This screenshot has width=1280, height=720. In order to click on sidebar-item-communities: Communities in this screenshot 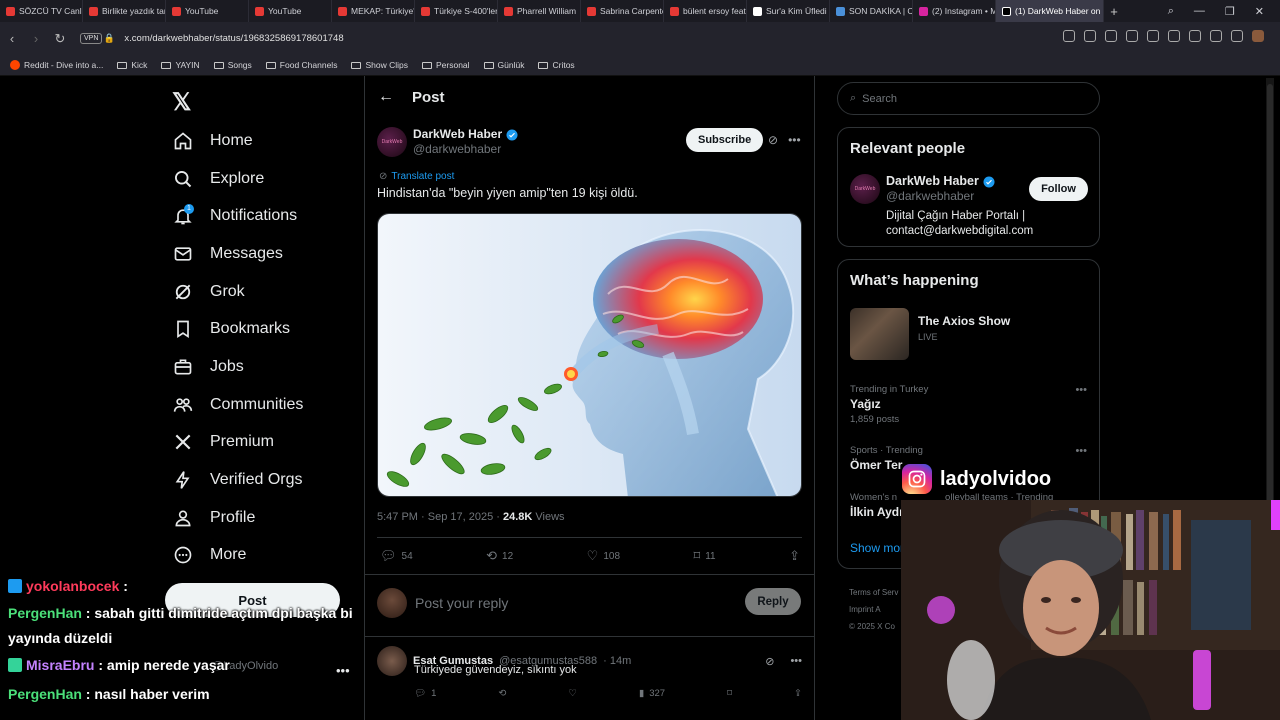, I will do `click(237, 405)`.